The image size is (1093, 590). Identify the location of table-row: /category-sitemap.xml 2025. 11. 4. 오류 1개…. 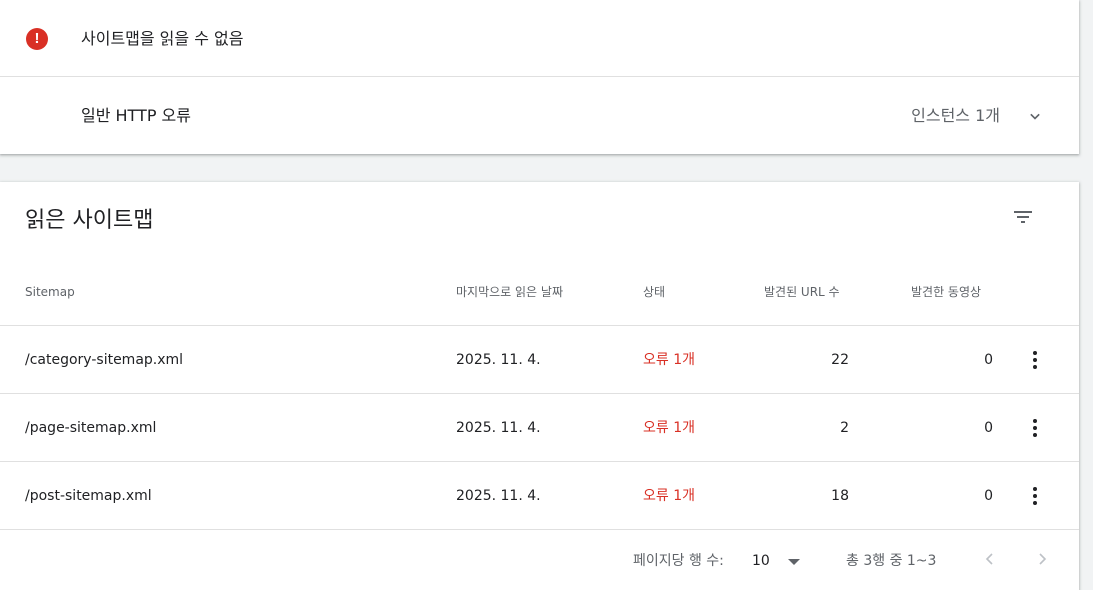
(539, 360).